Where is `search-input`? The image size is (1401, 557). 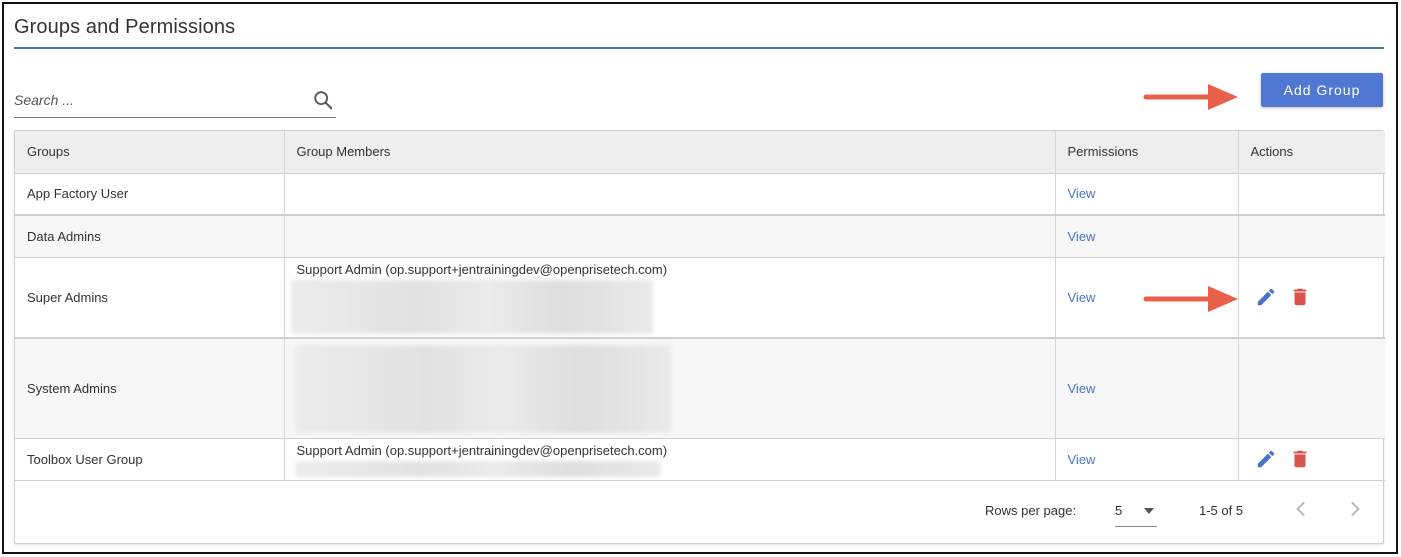 search-input is located at coordinates (159, 100).